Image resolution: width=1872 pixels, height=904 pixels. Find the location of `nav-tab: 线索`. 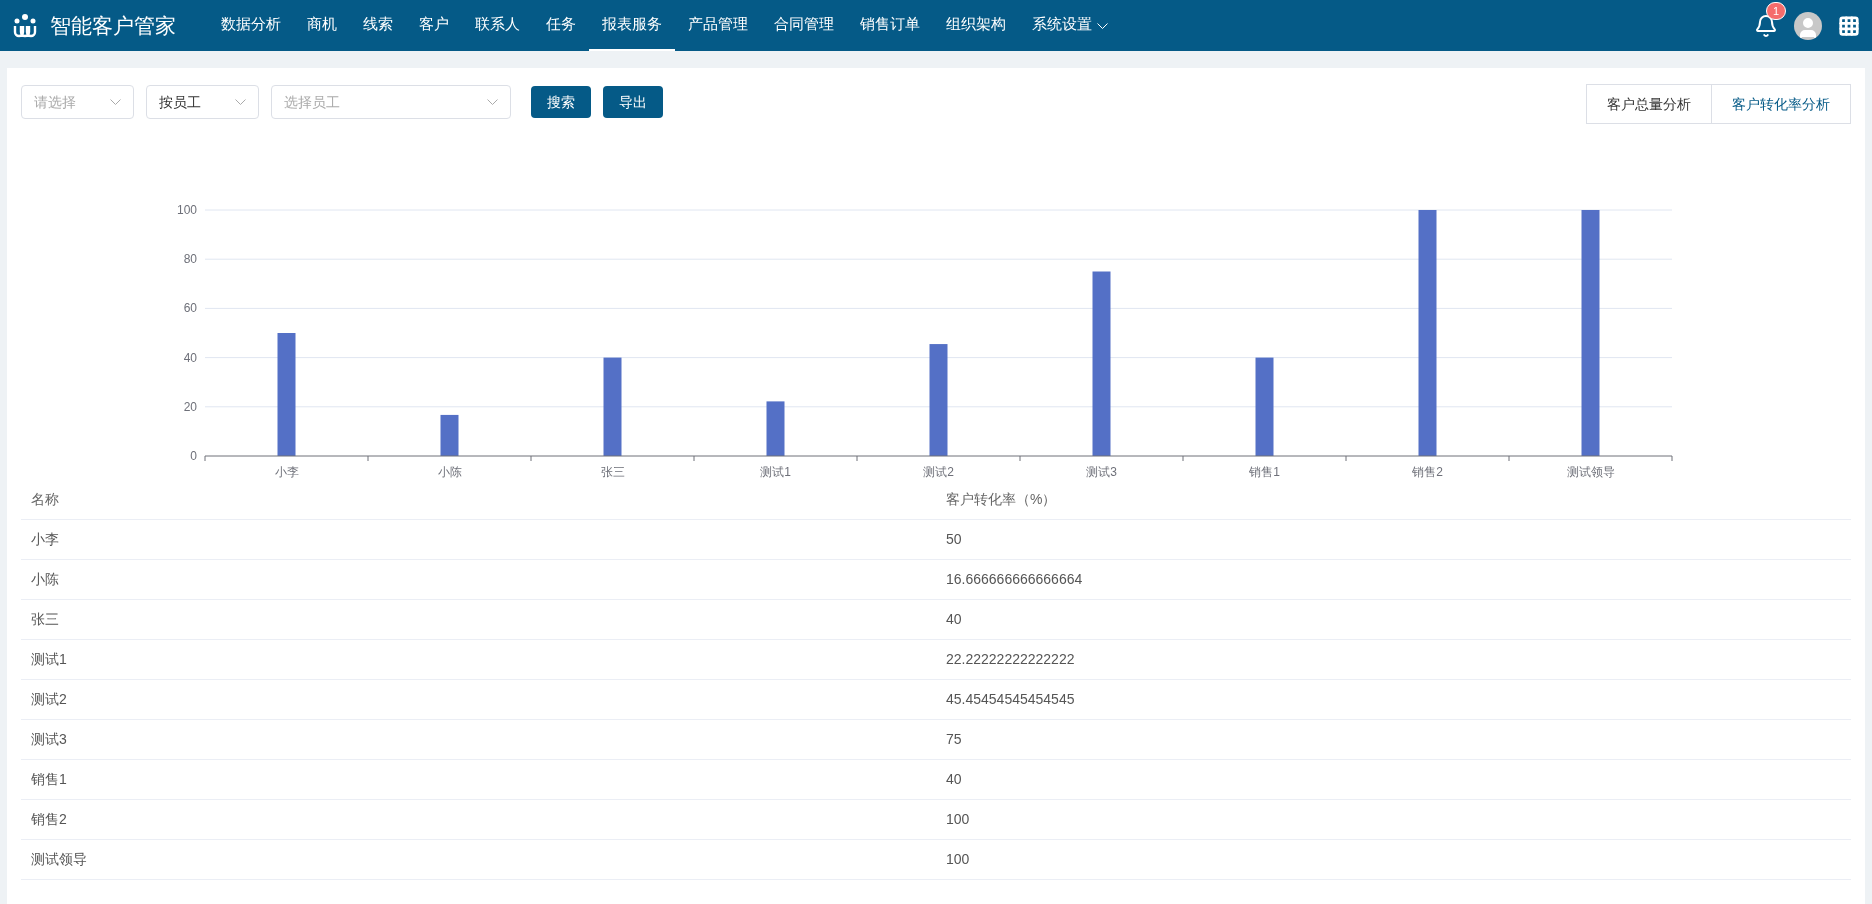

nav-tab: 线索 is located at coordinates (378, 25).